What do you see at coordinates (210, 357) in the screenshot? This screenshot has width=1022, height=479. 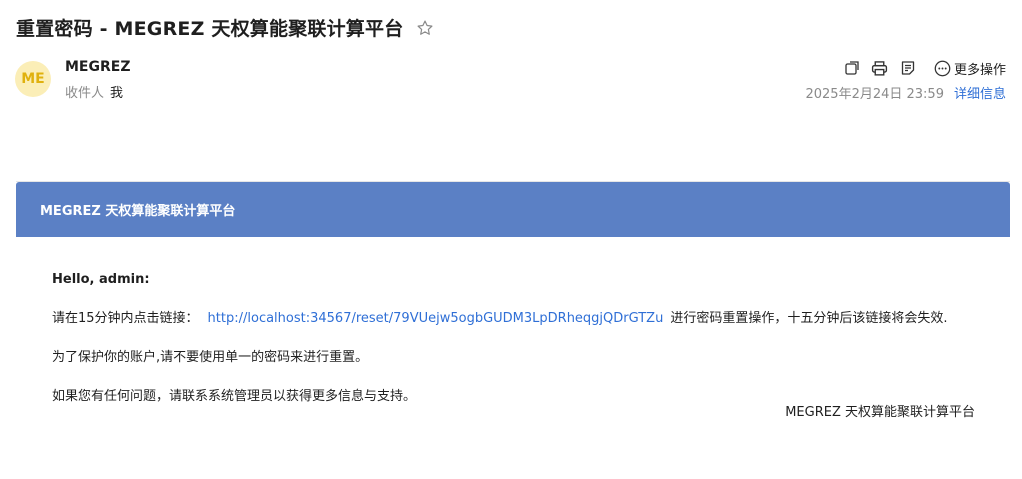 I see `security-notice: 为了保护你的账户,请不要使用单一的密码来进行重置。` at bounding box center [210, 357].